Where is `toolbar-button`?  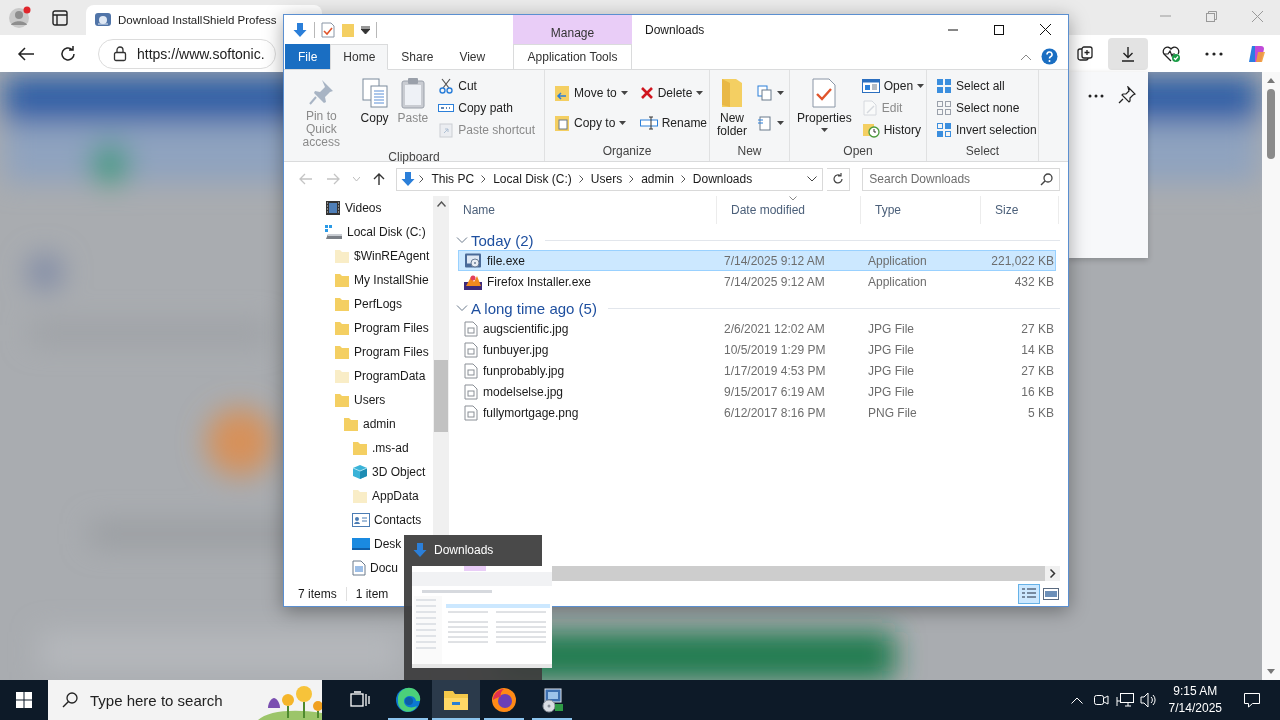
toolbar-button is located at coordinates (1128, 53).